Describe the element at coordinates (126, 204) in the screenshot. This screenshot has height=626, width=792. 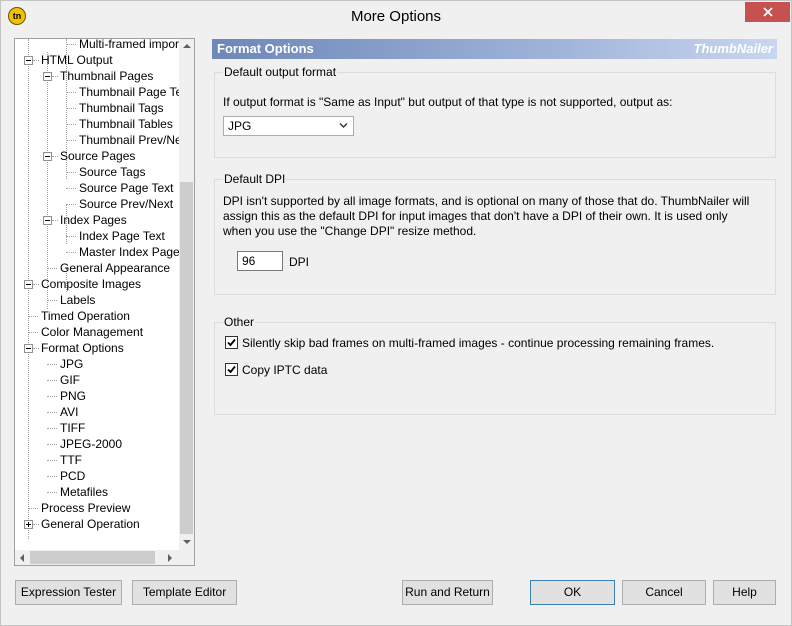
I see `tree-item: Source Prev/Next` at that location.